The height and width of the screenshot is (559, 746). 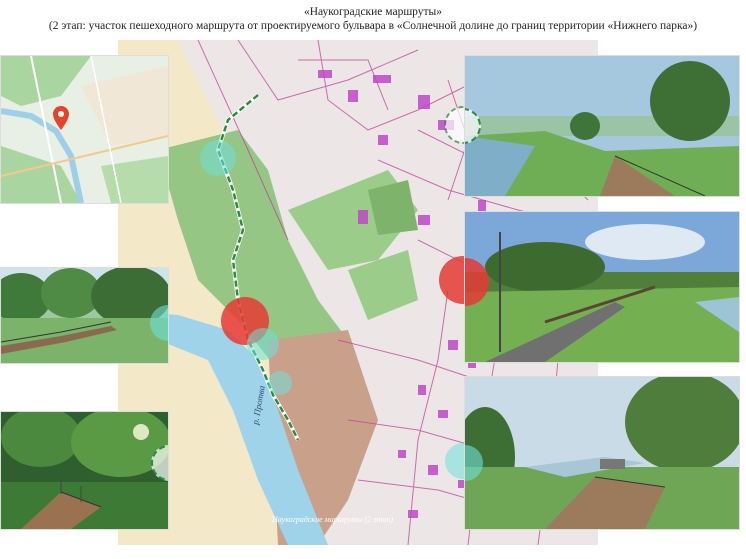 I want to click on page-title: «Наукоградские маршруты», so click(x=373, y=12).